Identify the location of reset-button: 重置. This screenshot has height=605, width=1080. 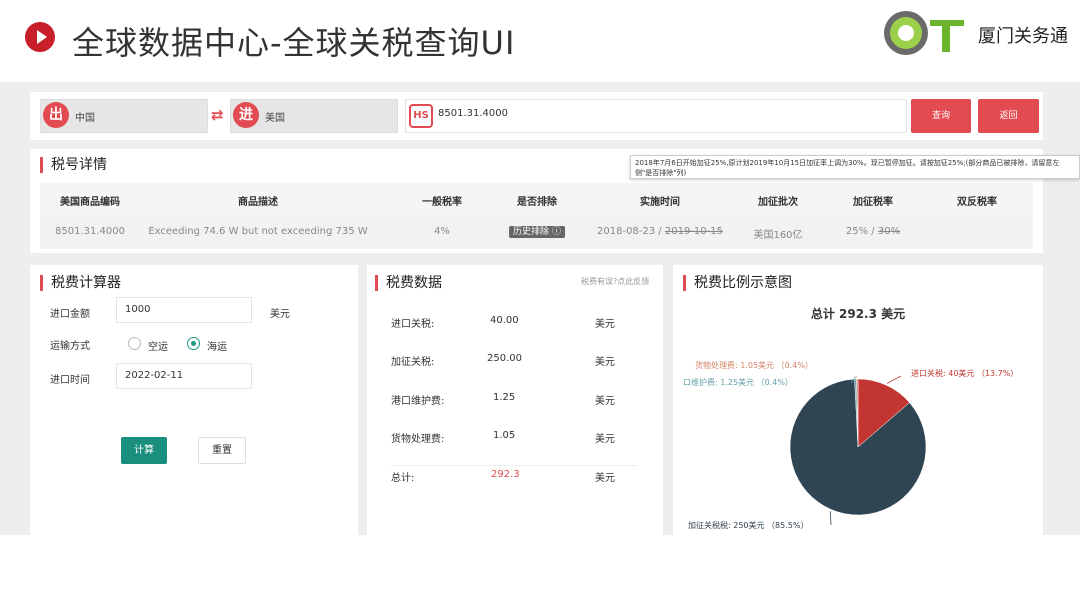
(222, 450).